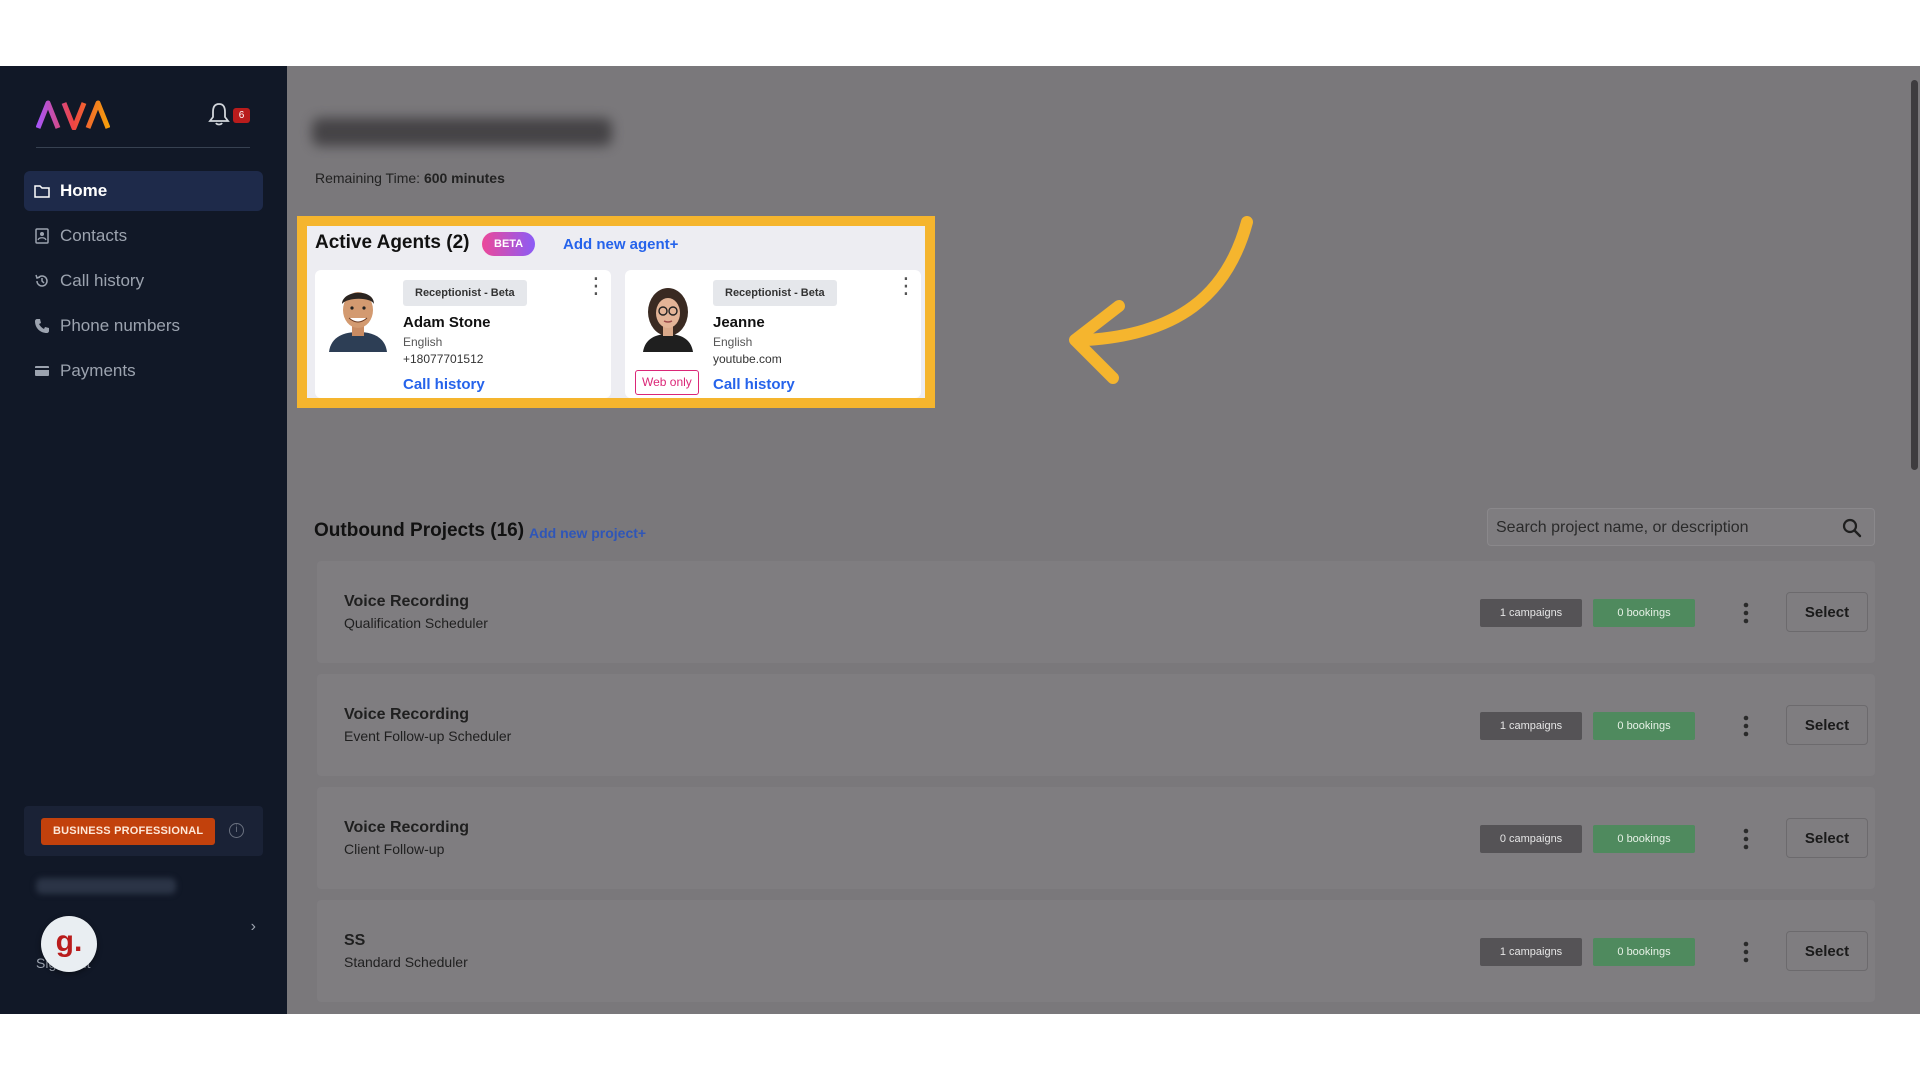 This screenshot has width=1920, height=1080. What do you see at coordinates (392, 242) in the screenshot?
I see `active-agents-title: Active Agents (2)` at bounding box center [392, 242].